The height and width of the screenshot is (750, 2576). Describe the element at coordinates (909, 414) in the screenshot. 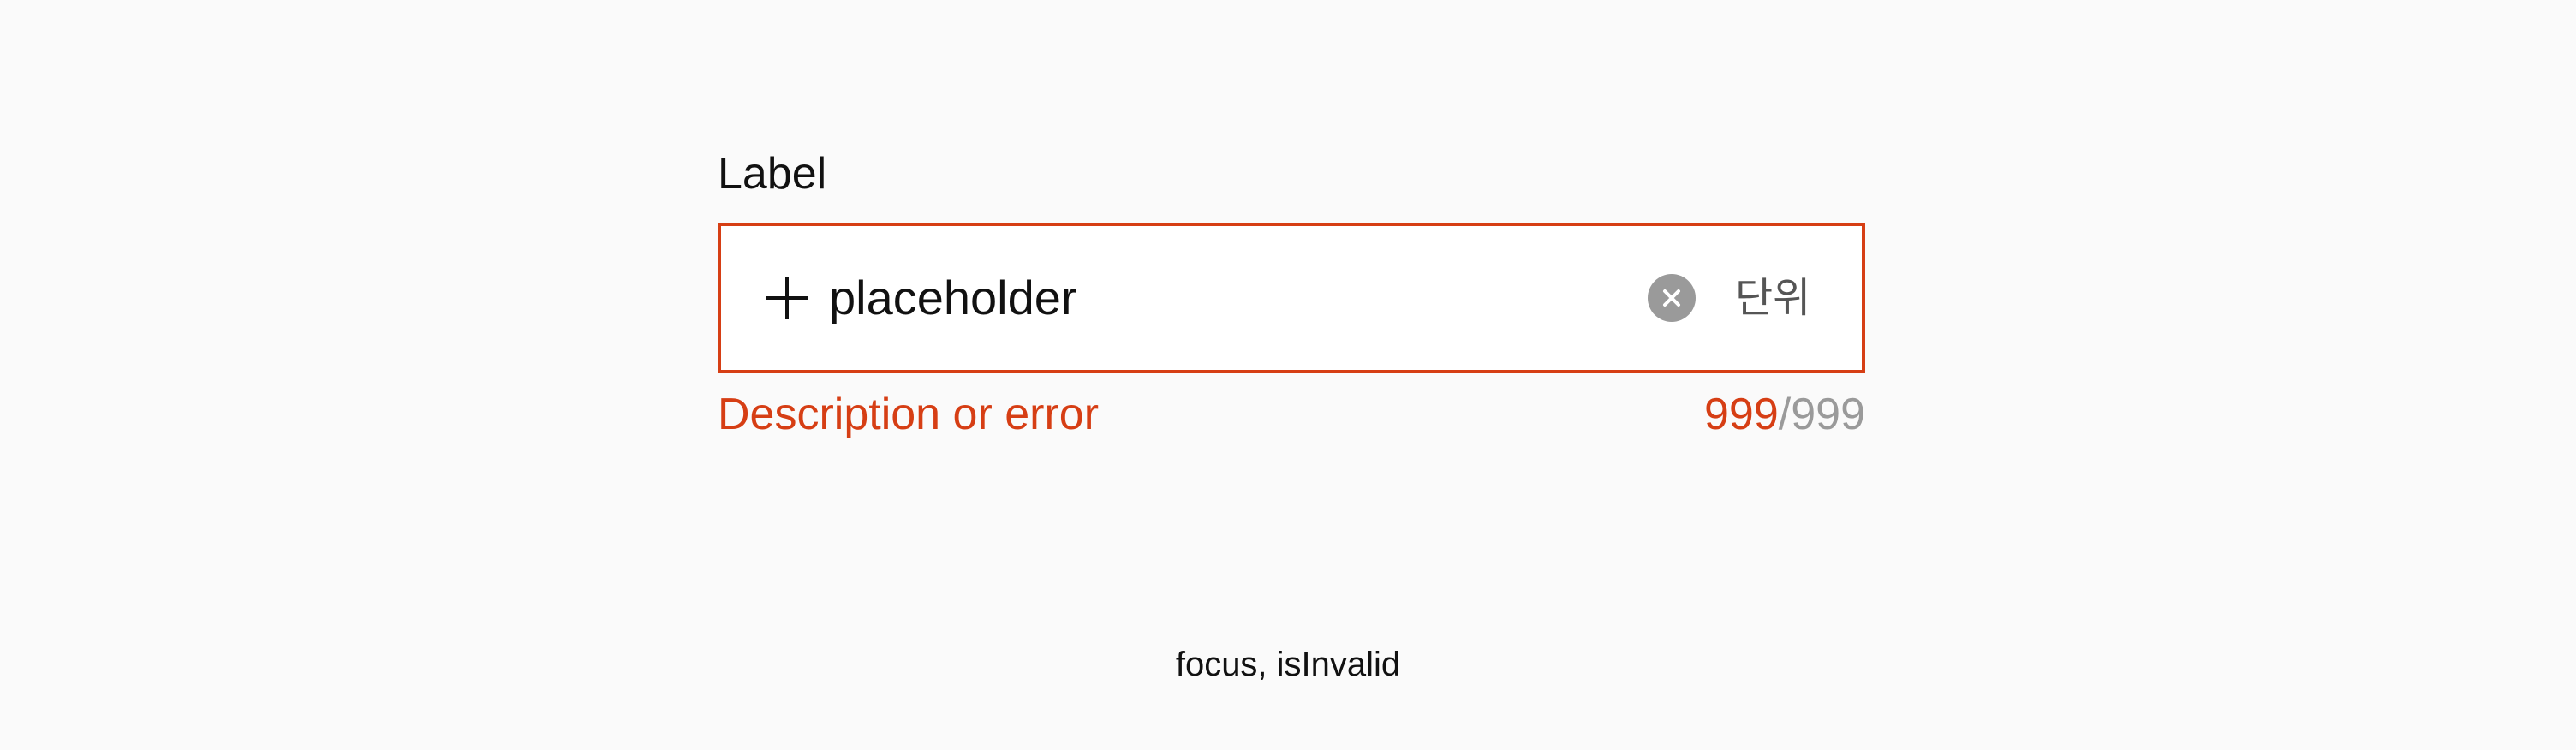

I see `description-error-text: Description or error` at that location.